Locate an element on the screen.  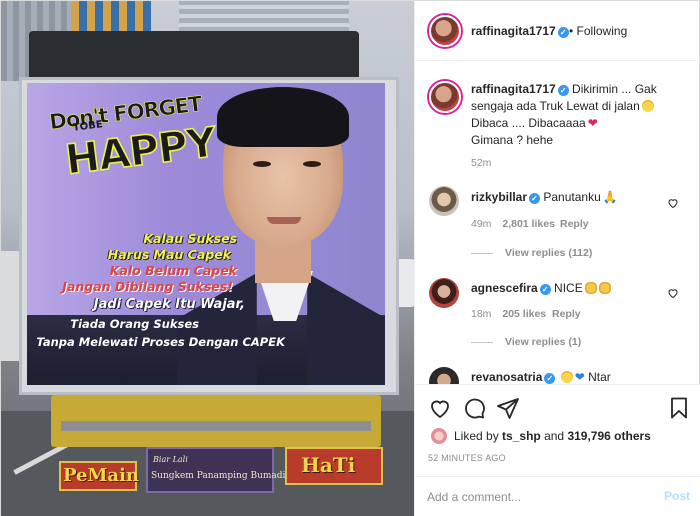
billboard-quote-line: Kalau Sukses is located at coordinates (190, 238).